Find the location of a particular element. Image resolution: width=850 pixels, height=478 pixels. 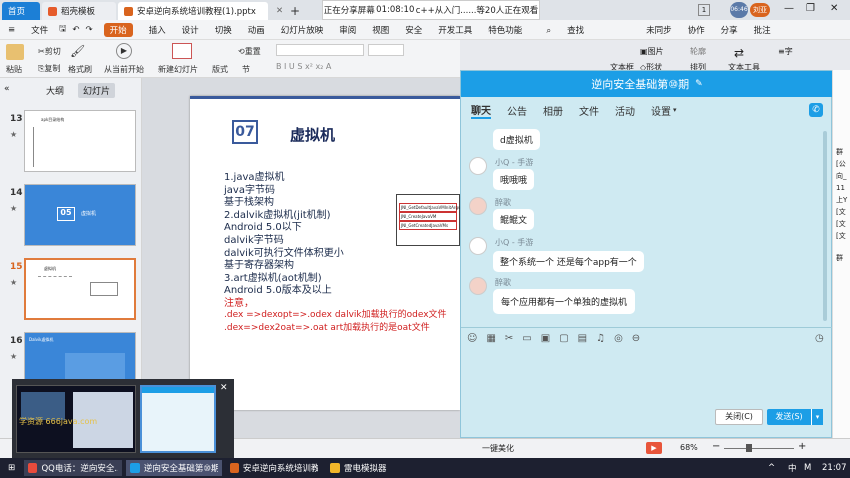

menu-sync: 未同步 is located at coordinates (659, 30).